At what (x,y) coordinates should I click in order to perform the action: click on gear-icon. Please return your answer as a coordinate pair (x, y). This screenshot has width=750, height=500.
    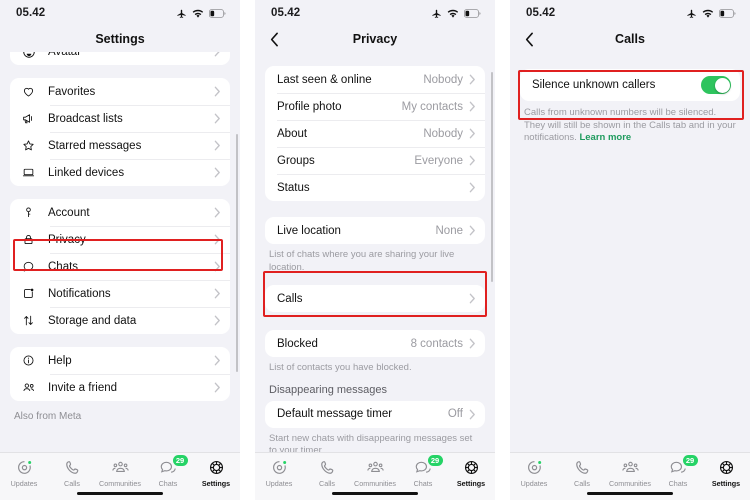
    Looking at the image, I should click on (726, 467).